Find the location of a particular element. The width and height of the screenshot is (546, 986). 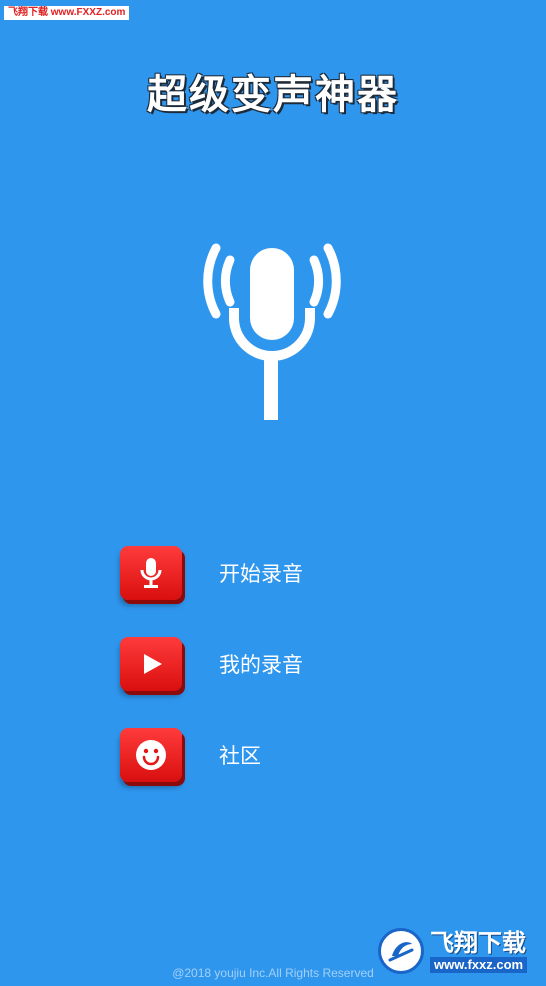

smiley-icon is located at coordinates (151, 755).